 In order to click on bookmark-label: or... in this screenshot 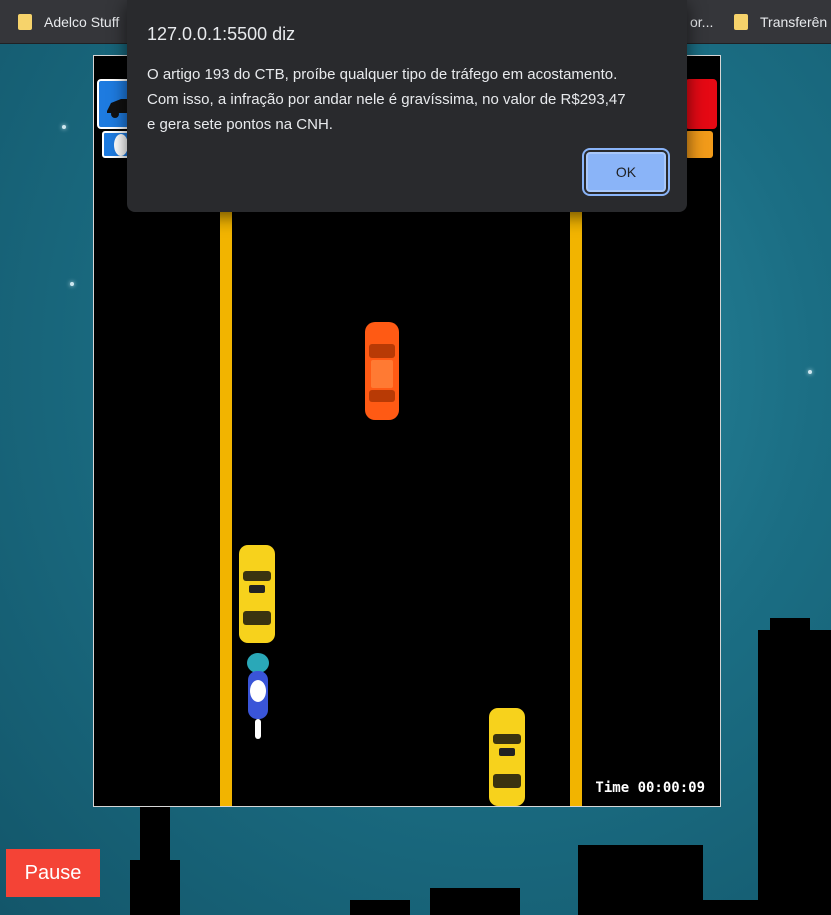, I will do `click(702, 21)`.